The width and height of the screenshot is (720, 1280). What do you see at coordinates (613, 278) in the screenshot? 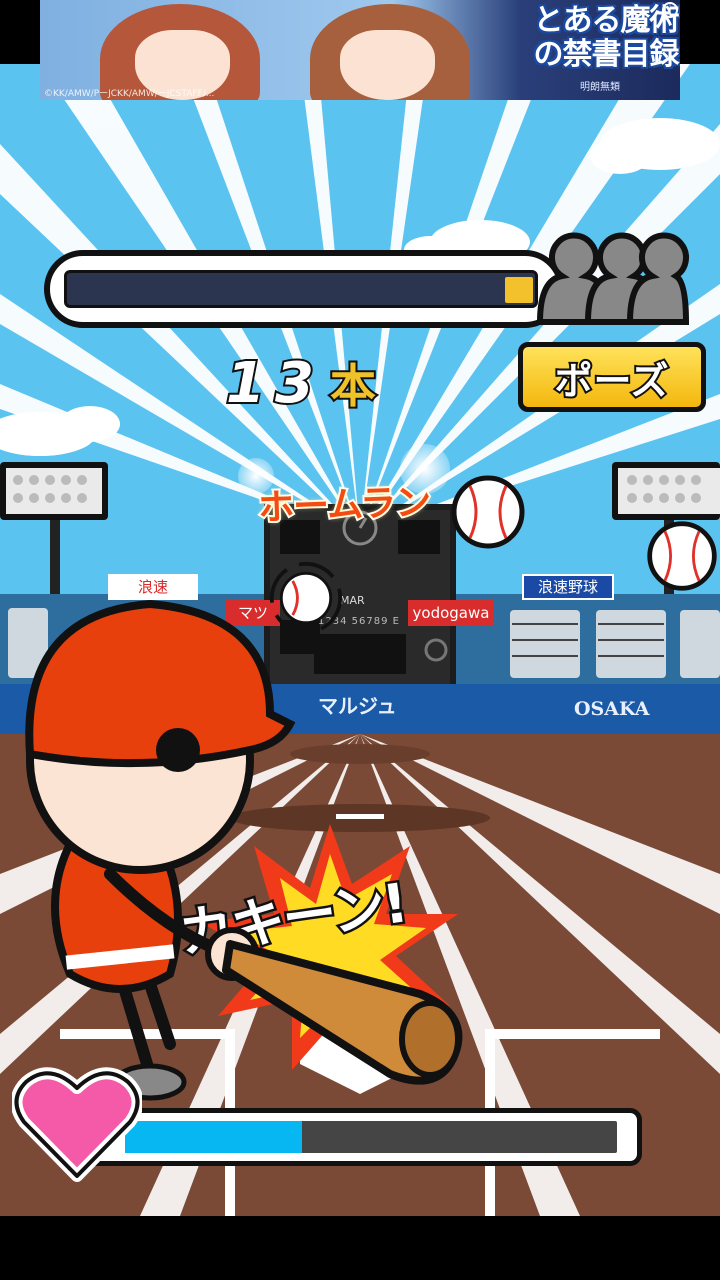
I see `crowd-icon` at bounding box center [613, 278].